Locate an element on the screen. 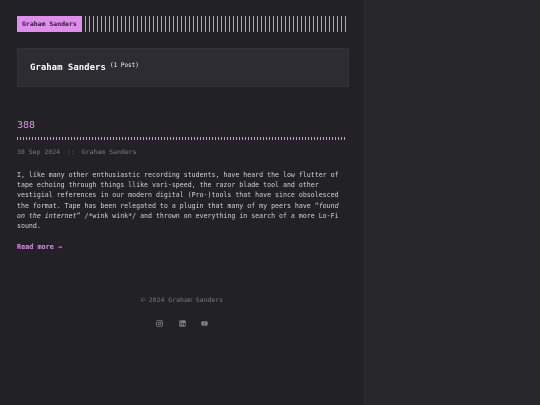  post-title-underline is located at coordinates (182, 138).